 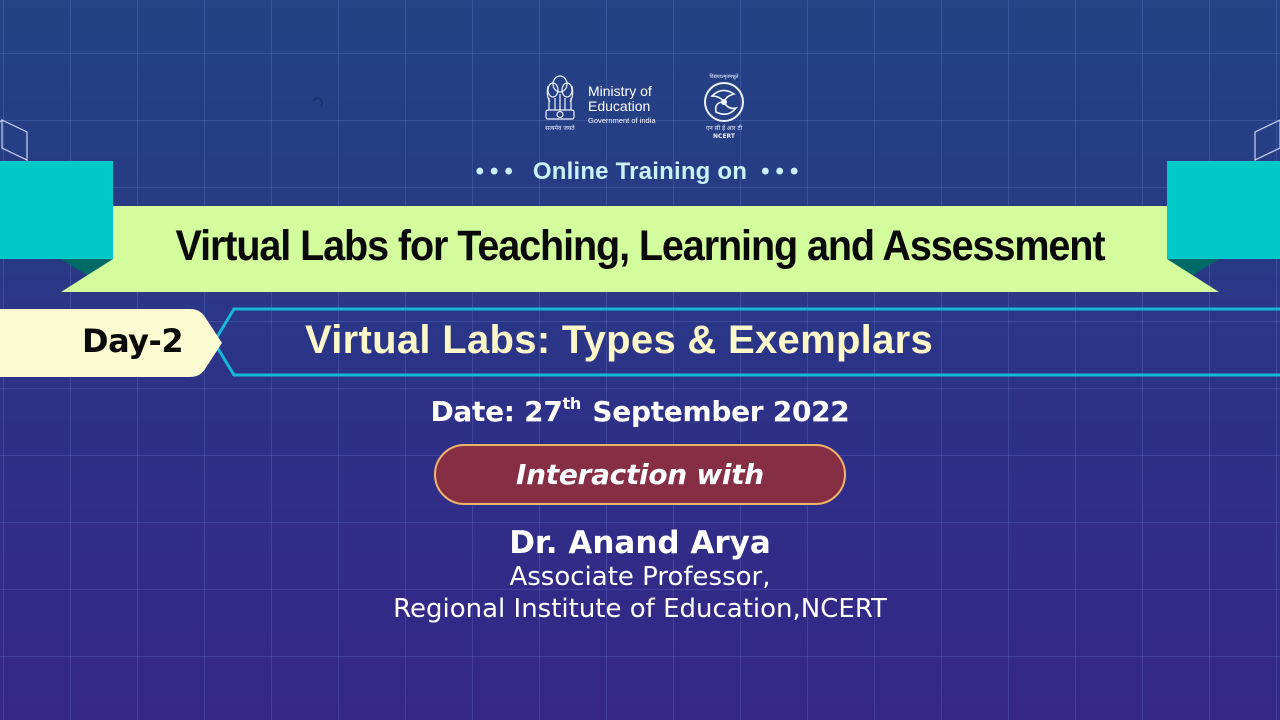 I want to click on ribbon-tail-right, so click(x=1193, y=275).